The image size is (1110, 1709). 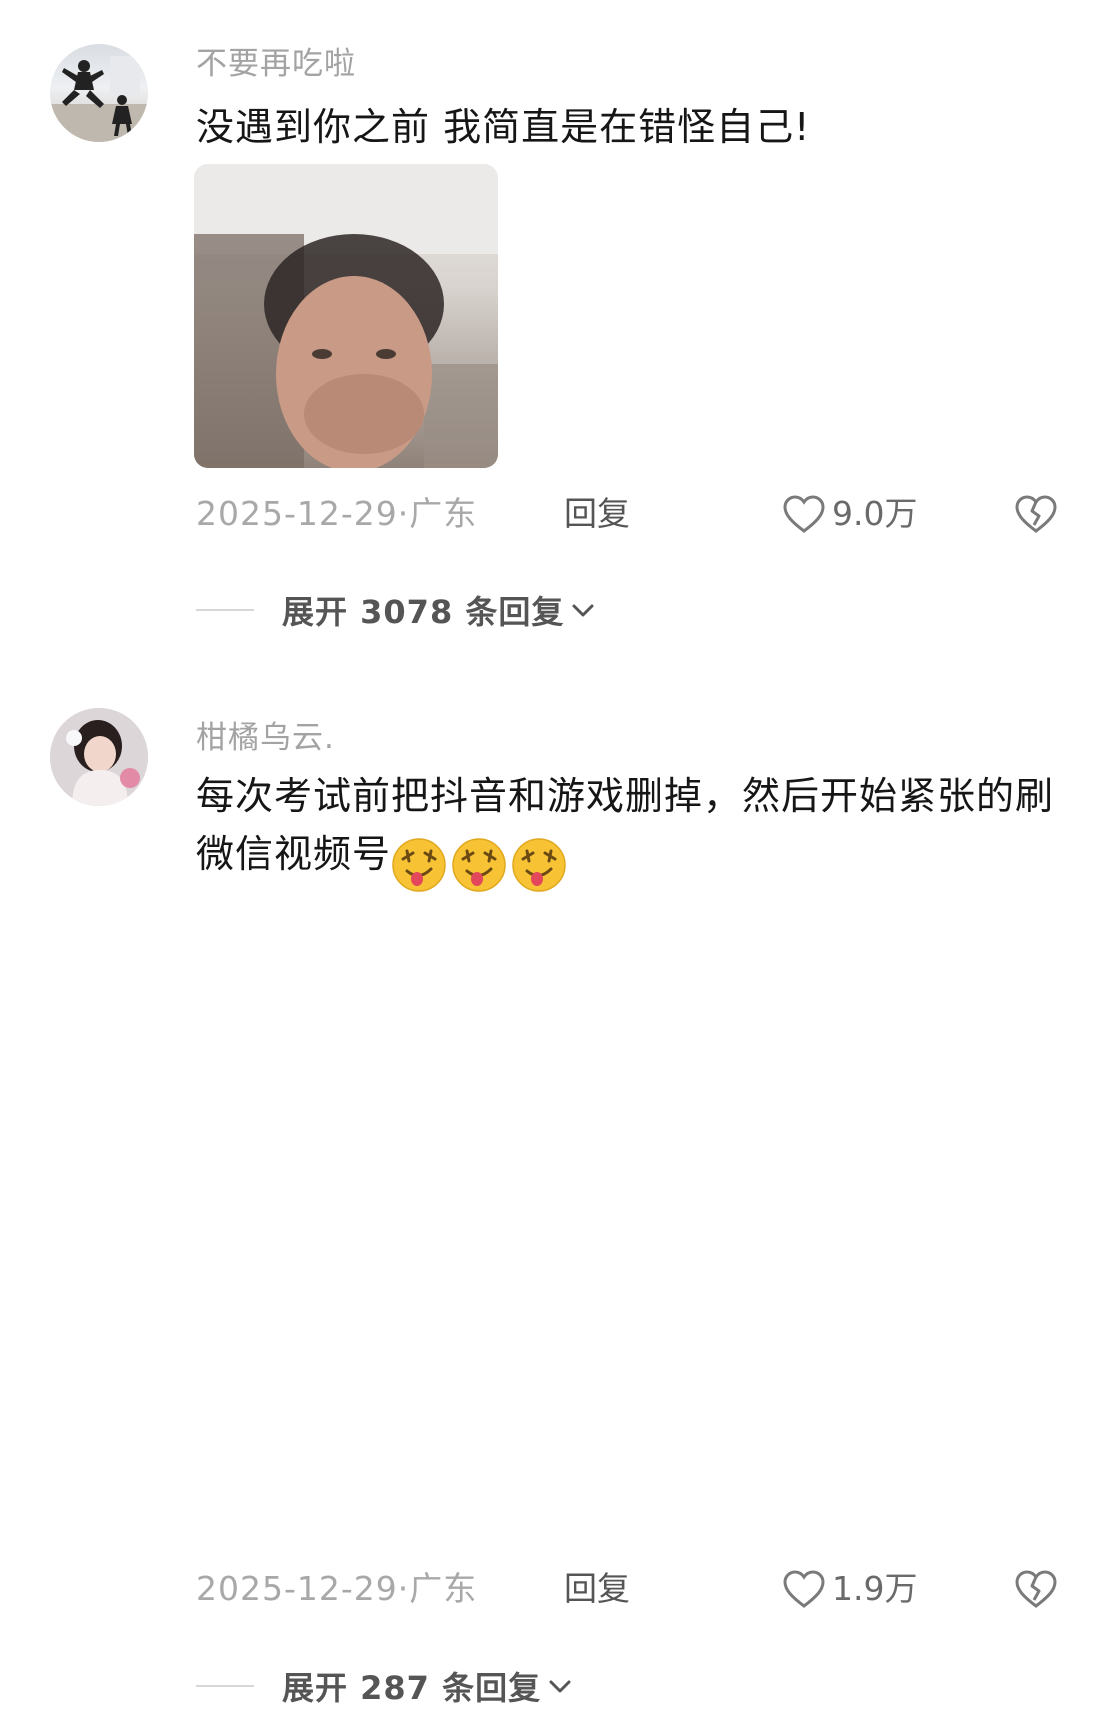 What do you see at coordinates (625, 825) in the screenshot?
I see `comment-text: 每次考试前把抖音和游戏删掉，然后开始紧张的刷微信视频号` at bounding box center [625, 825].